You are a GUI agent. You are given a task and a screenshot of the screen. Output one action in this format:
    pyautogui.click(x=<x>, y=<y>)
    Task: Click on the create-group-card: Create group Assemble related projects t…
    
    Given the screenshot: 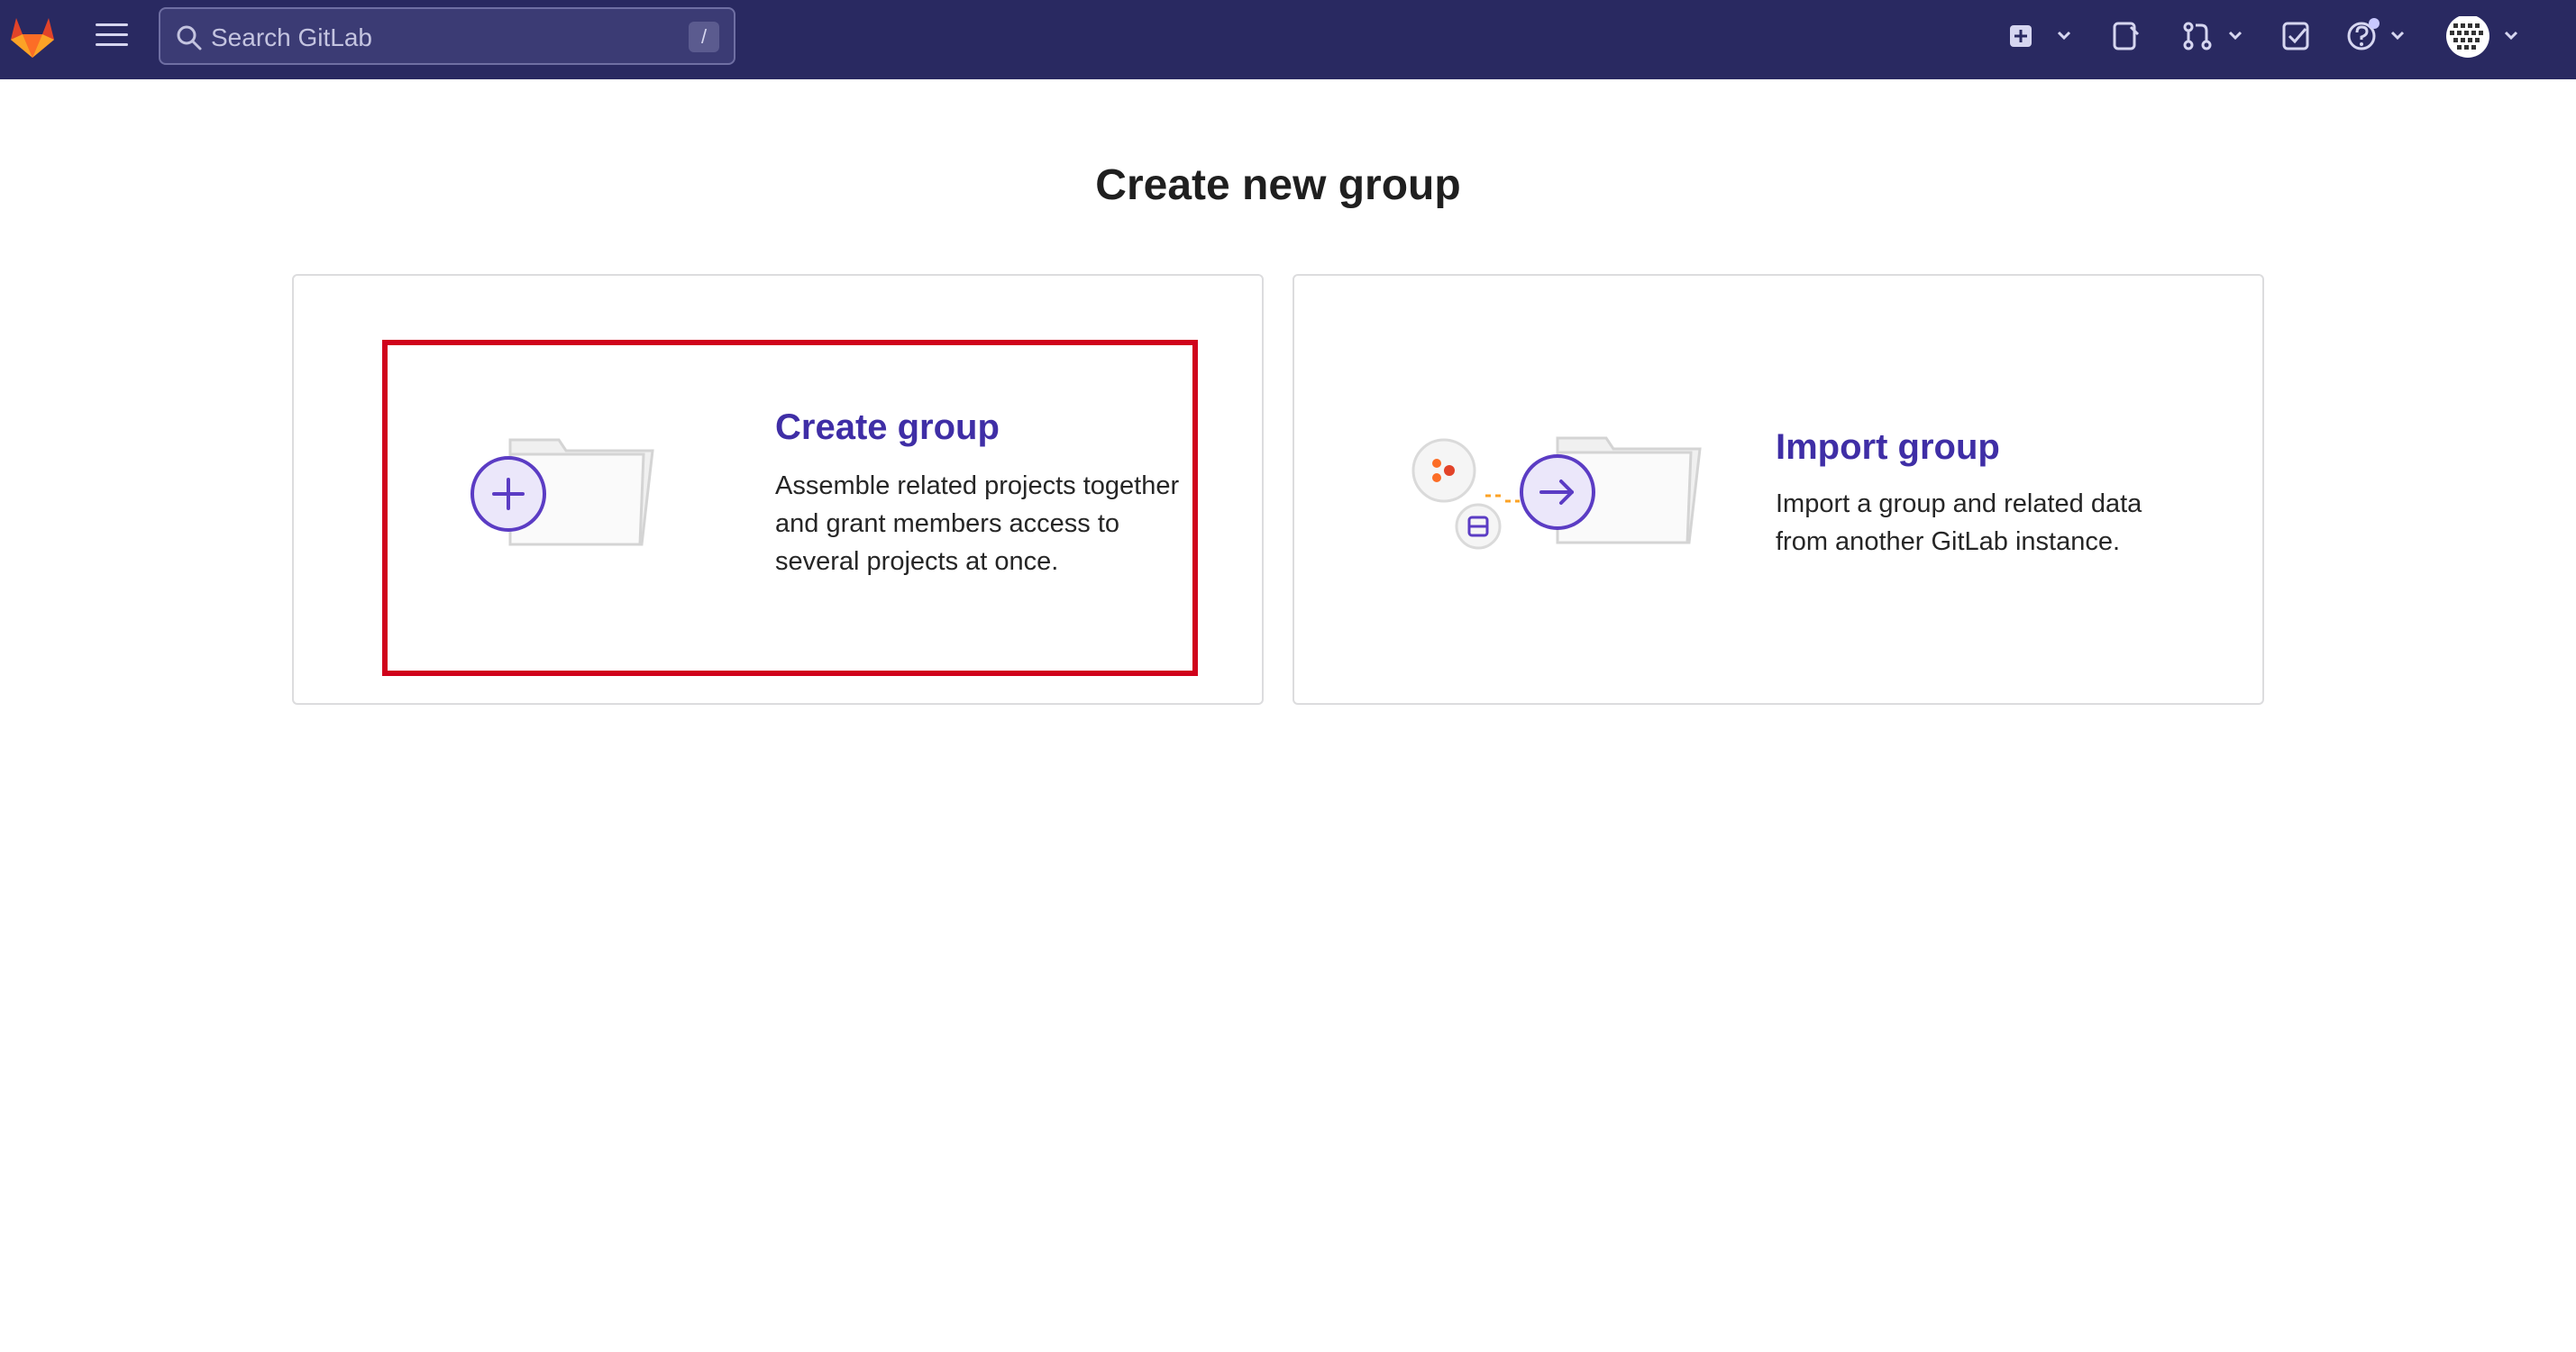 What is the action you would take?
    pyautogui.click(x=778, y=490)
    